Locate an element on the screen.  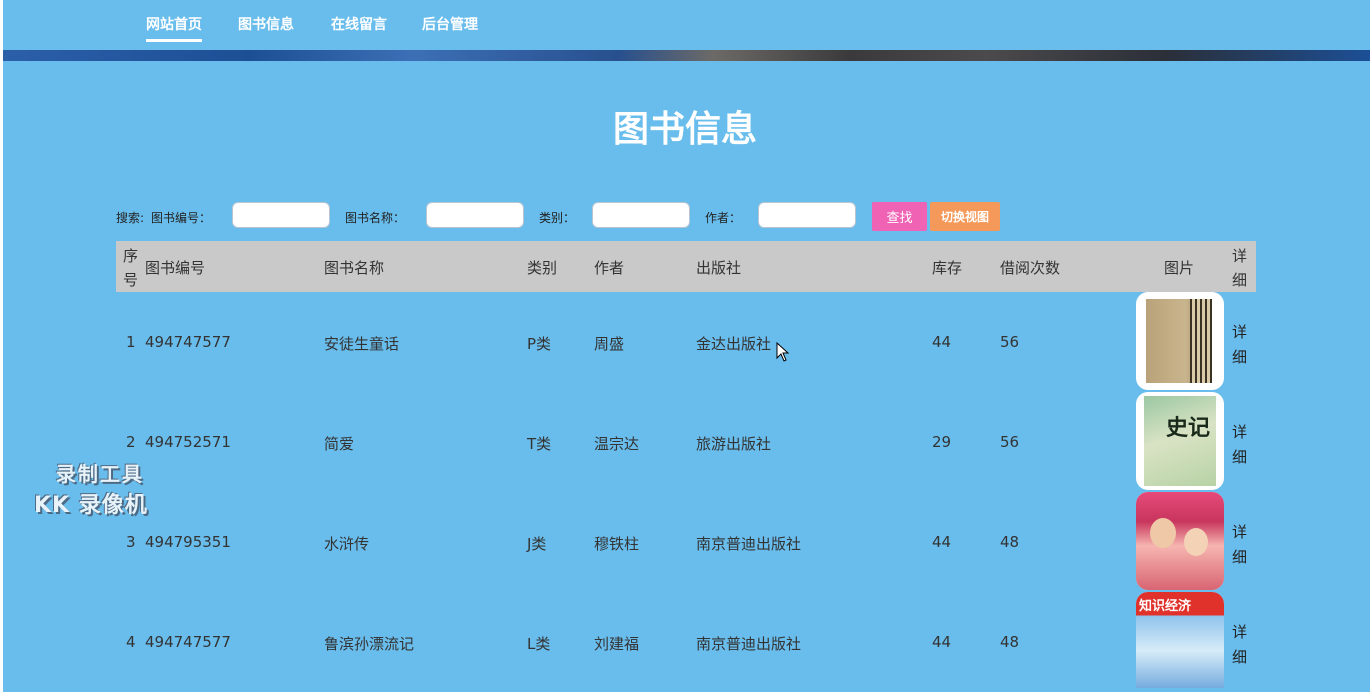
top-nav: 网站首页 图书信息 在线留言 后台管理 is located at coordinates (685, 25).